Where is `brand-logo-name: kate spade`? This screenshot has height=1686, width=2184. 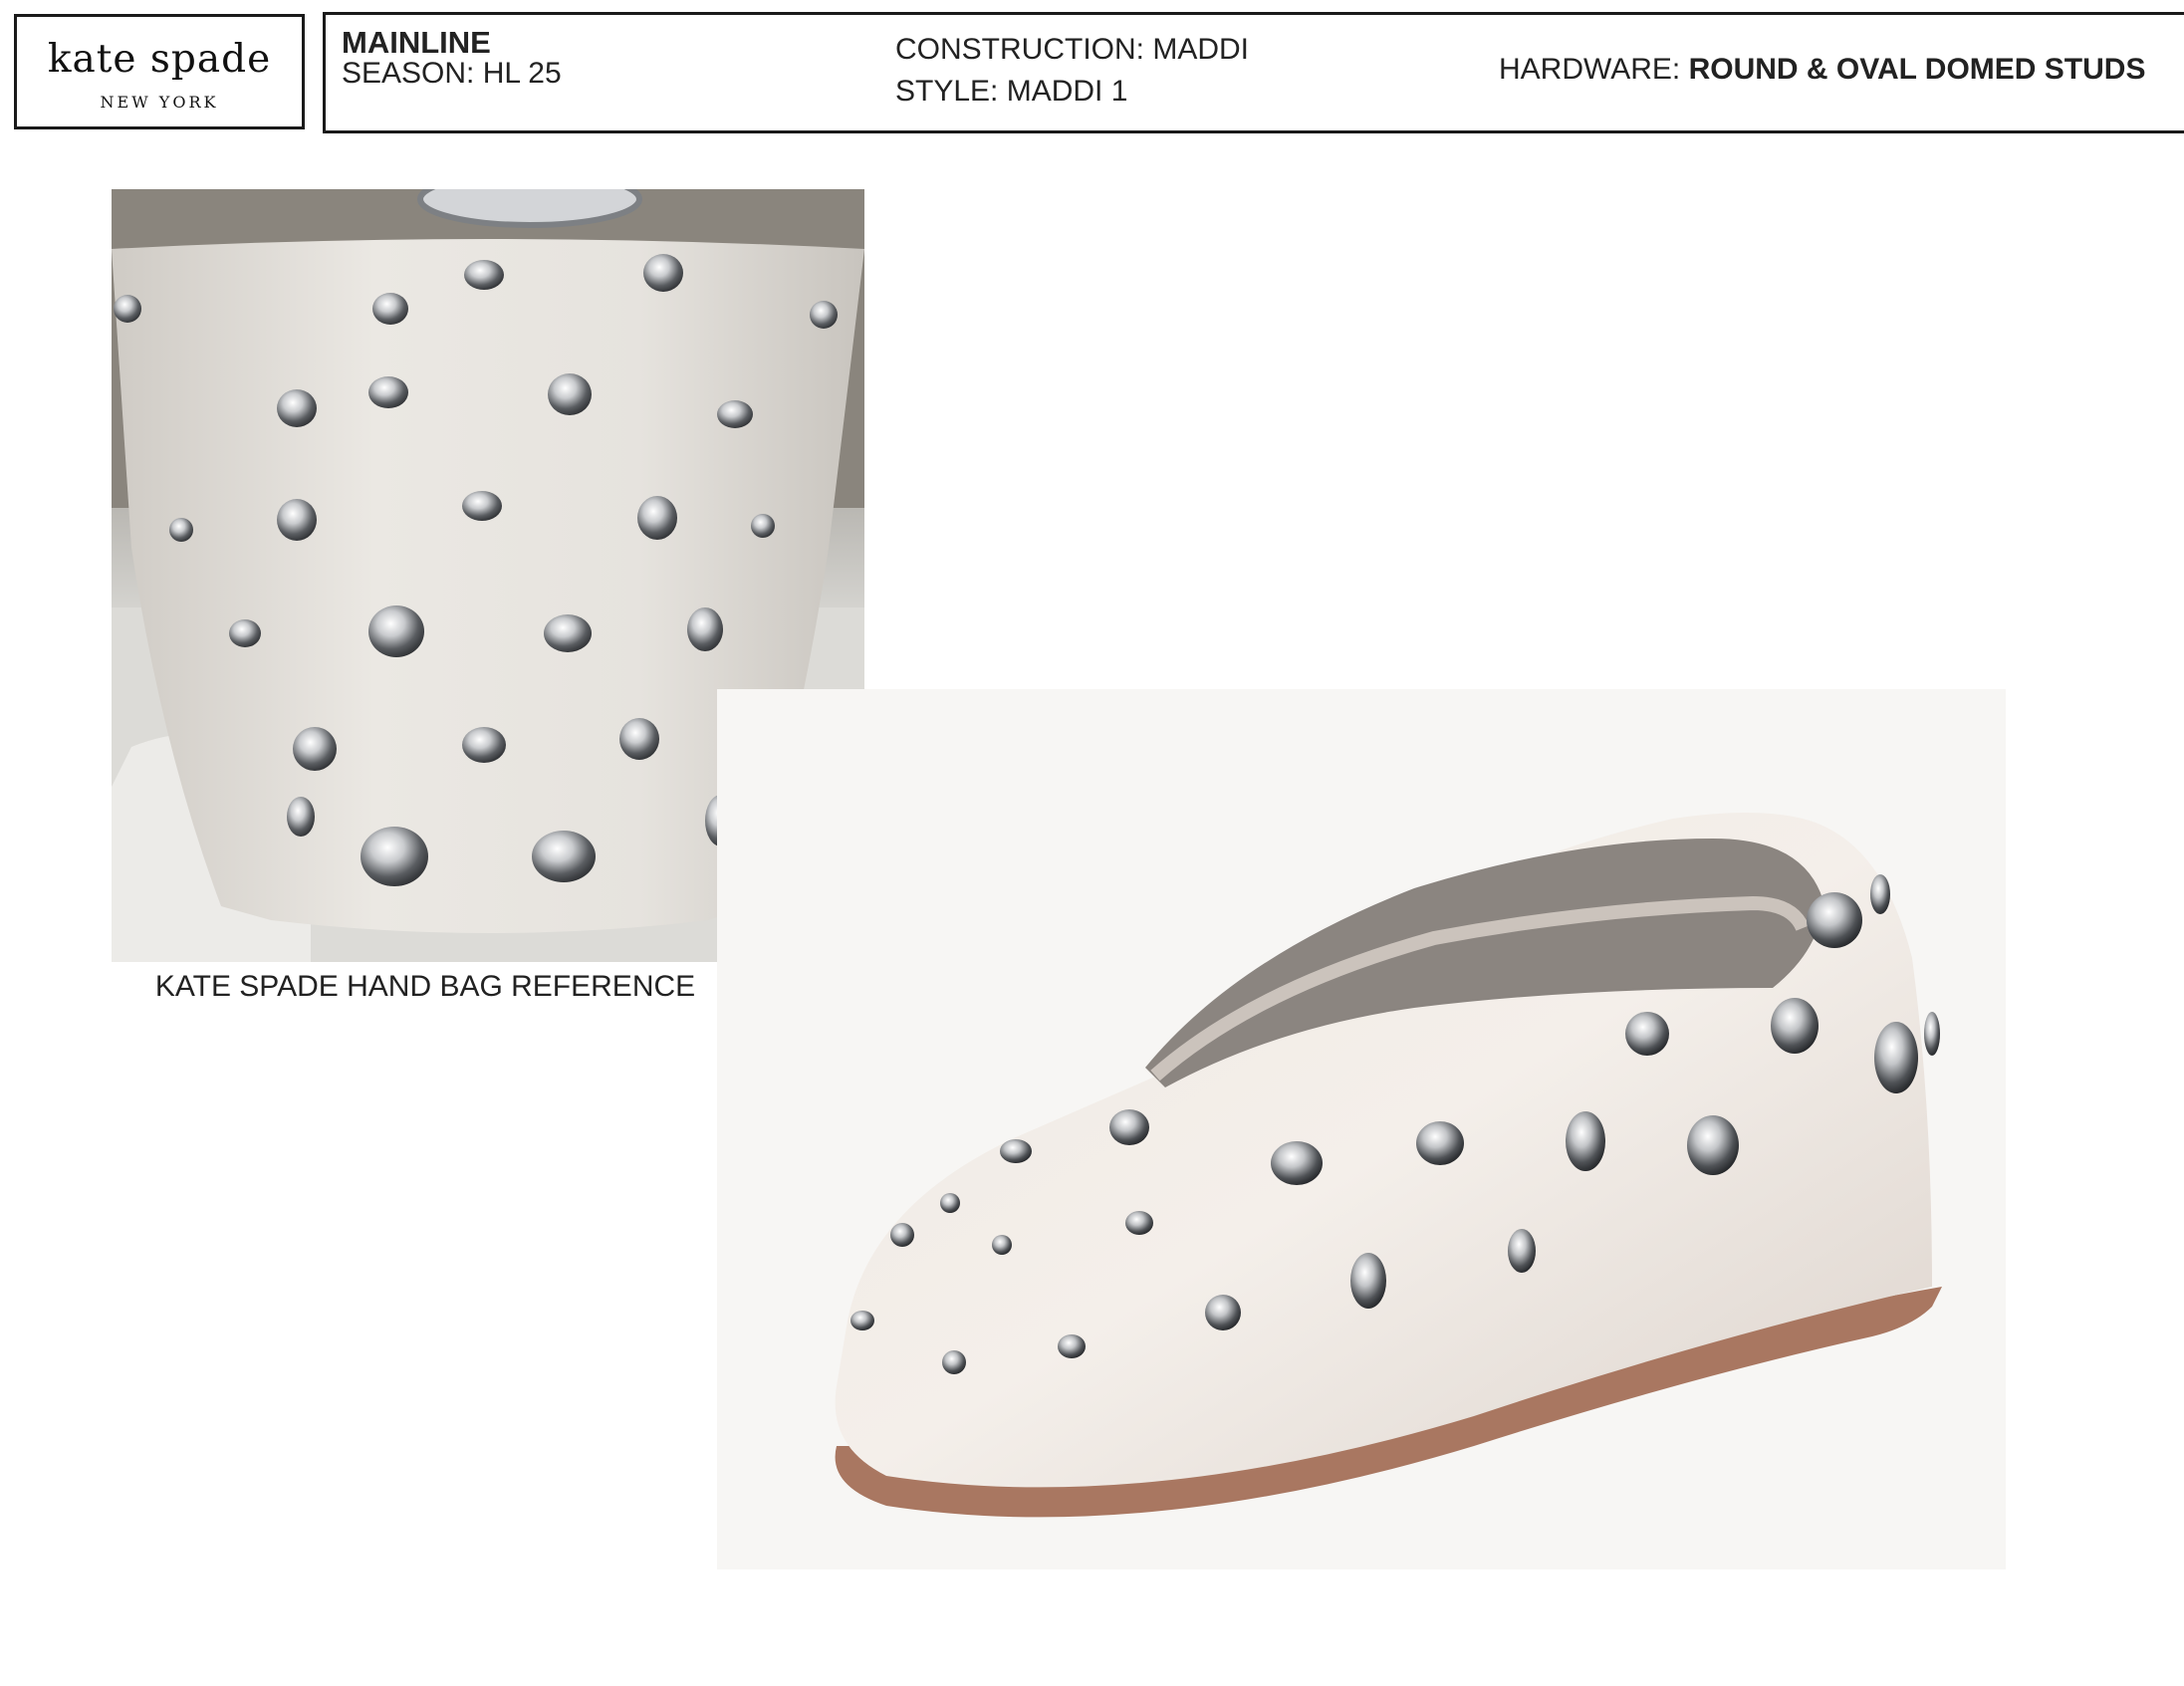 brand-logo-name: kate spade is located at coordinates (159, 59).